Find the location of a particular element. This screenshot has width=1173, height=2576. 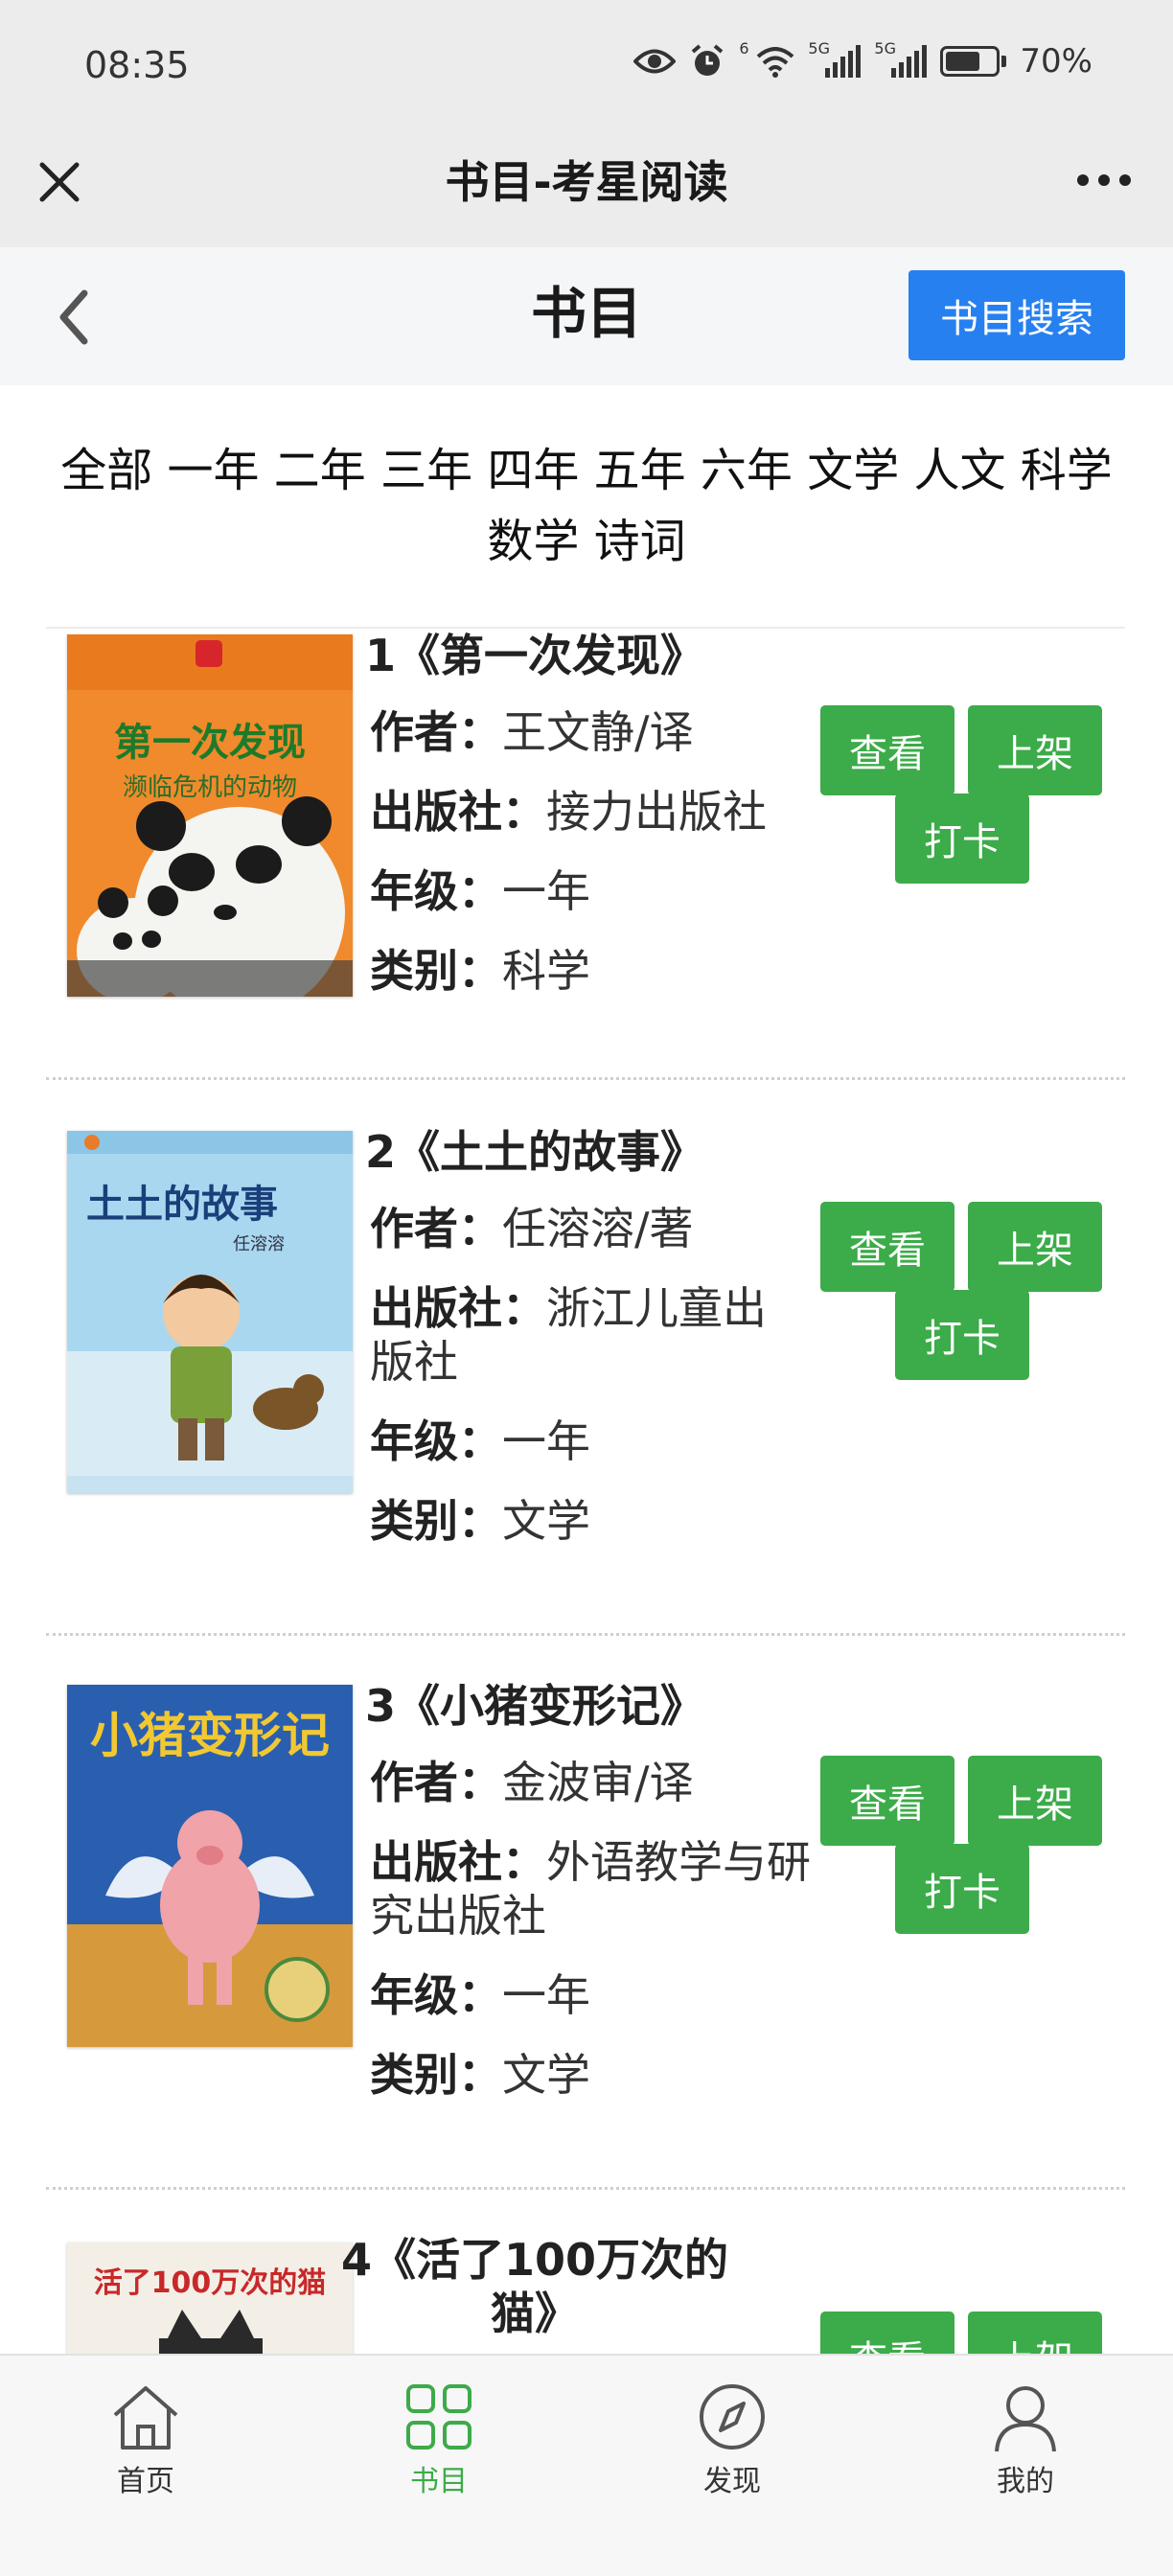

author-row: 作者：金波审/译 is located at coordinates (532, 1782).